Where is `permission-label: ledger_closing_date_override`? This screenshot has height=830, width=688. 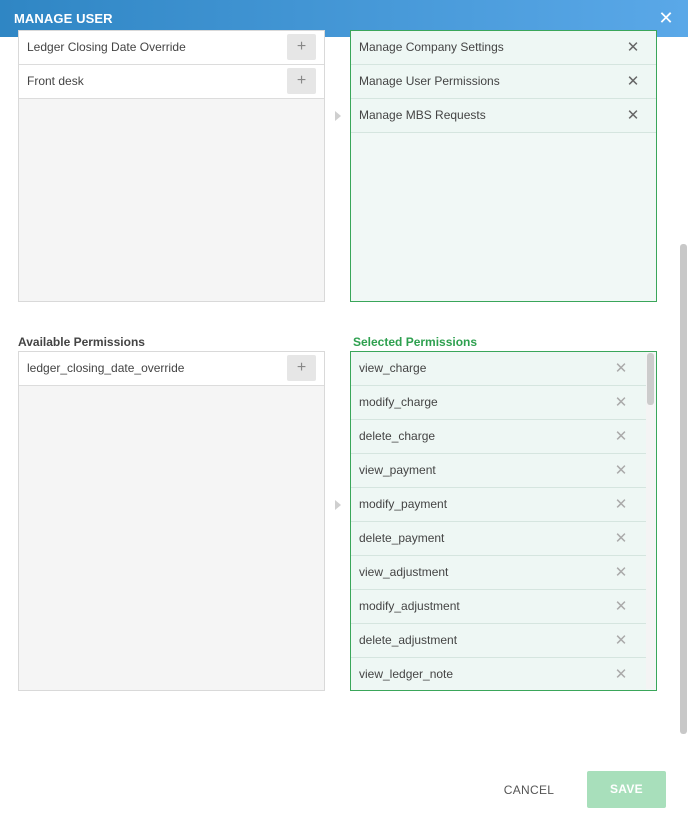
permission-label: ledger_closing_date_override is located at coordinates (106, 368).